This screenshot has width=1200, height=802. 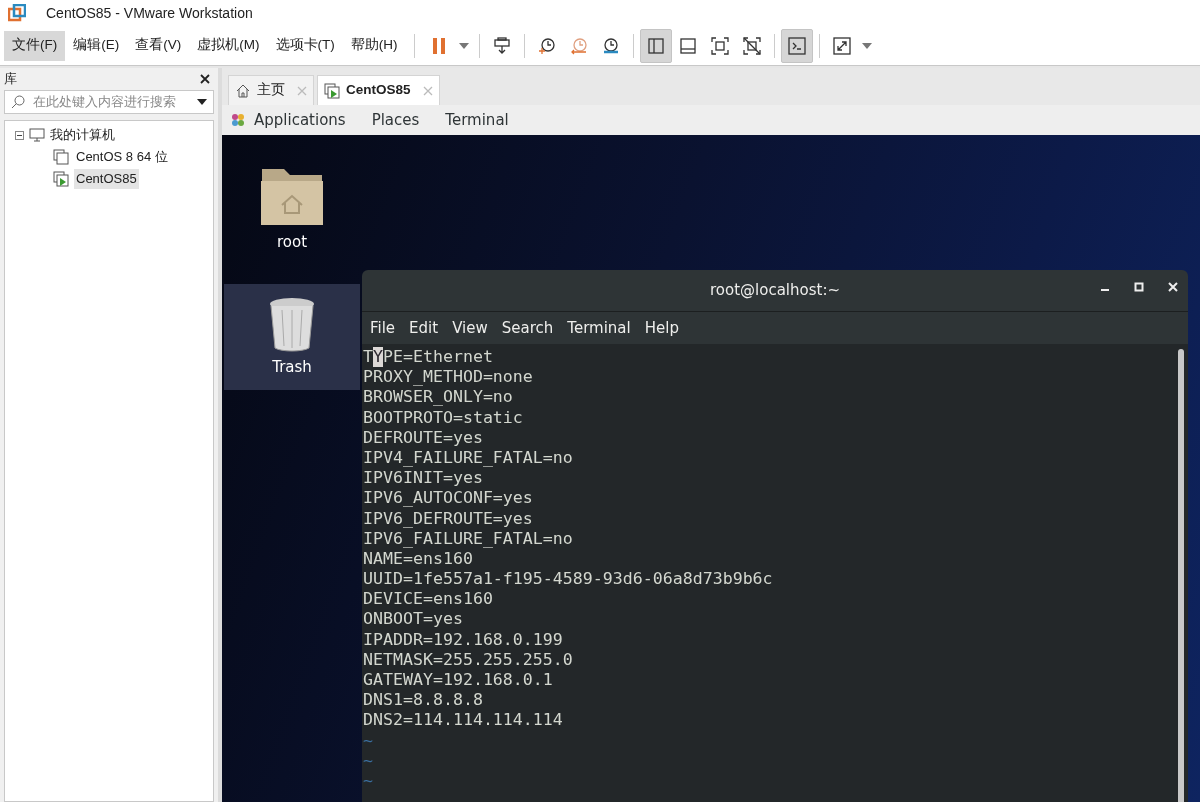 What do you see at coordinates (96, 45) in the screenshot?
I see `menu-item: 编辑(E)` at bounding box center [96, 45].